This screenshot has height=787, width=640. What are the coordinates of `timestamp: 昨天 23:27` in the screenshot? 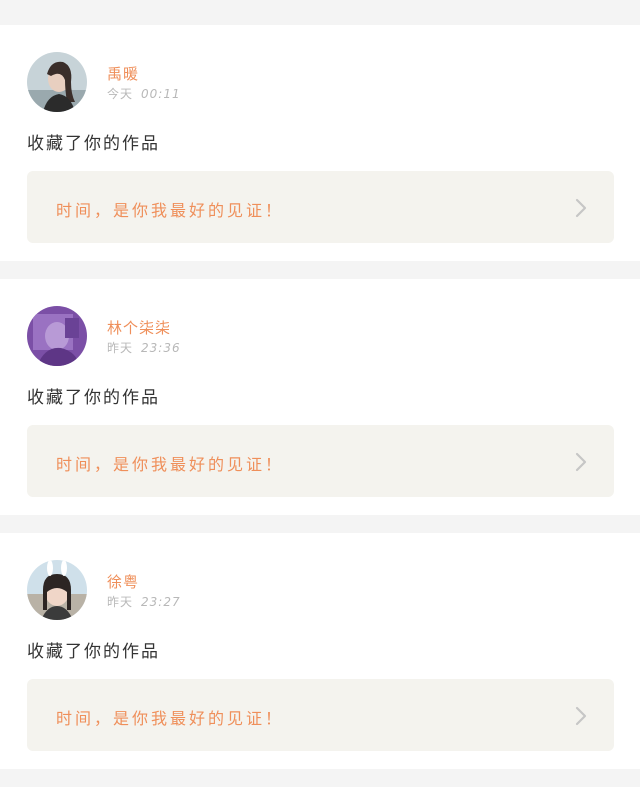 It's located at (144, 601).